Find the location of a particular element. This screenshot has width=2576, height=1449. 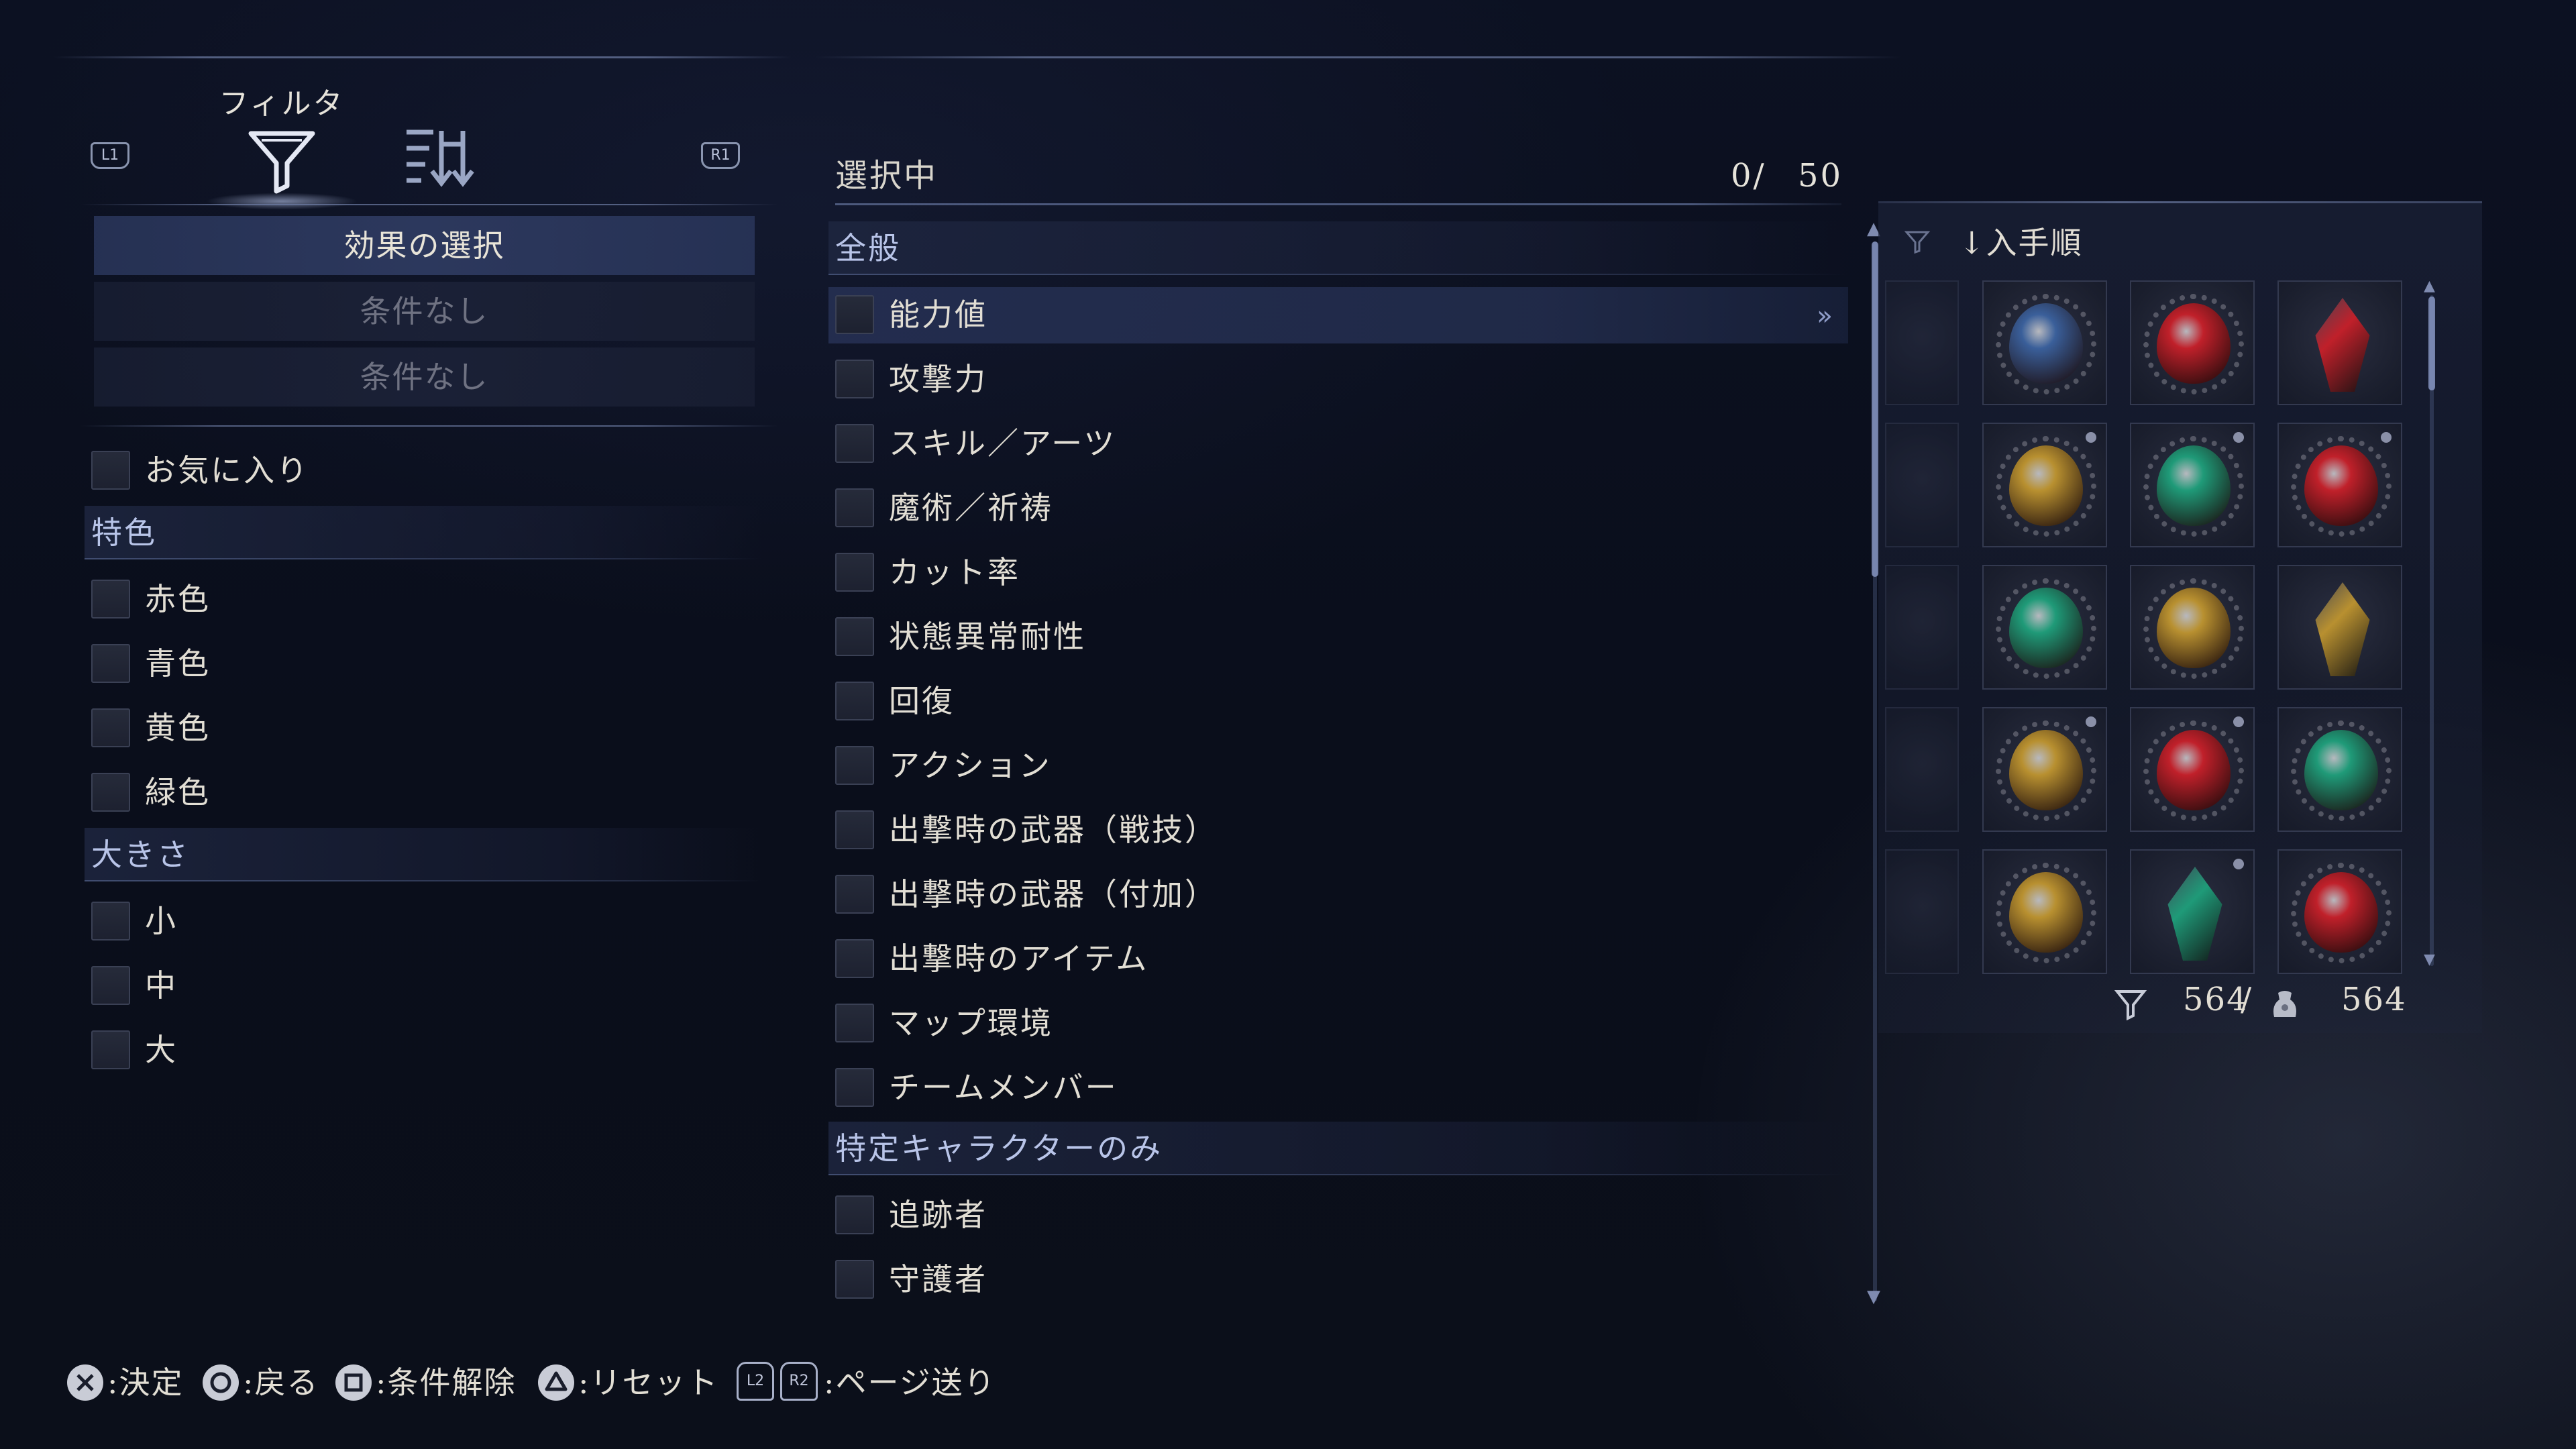

checkbox-row-blue: 青色 is located at coordinates (393, 663).